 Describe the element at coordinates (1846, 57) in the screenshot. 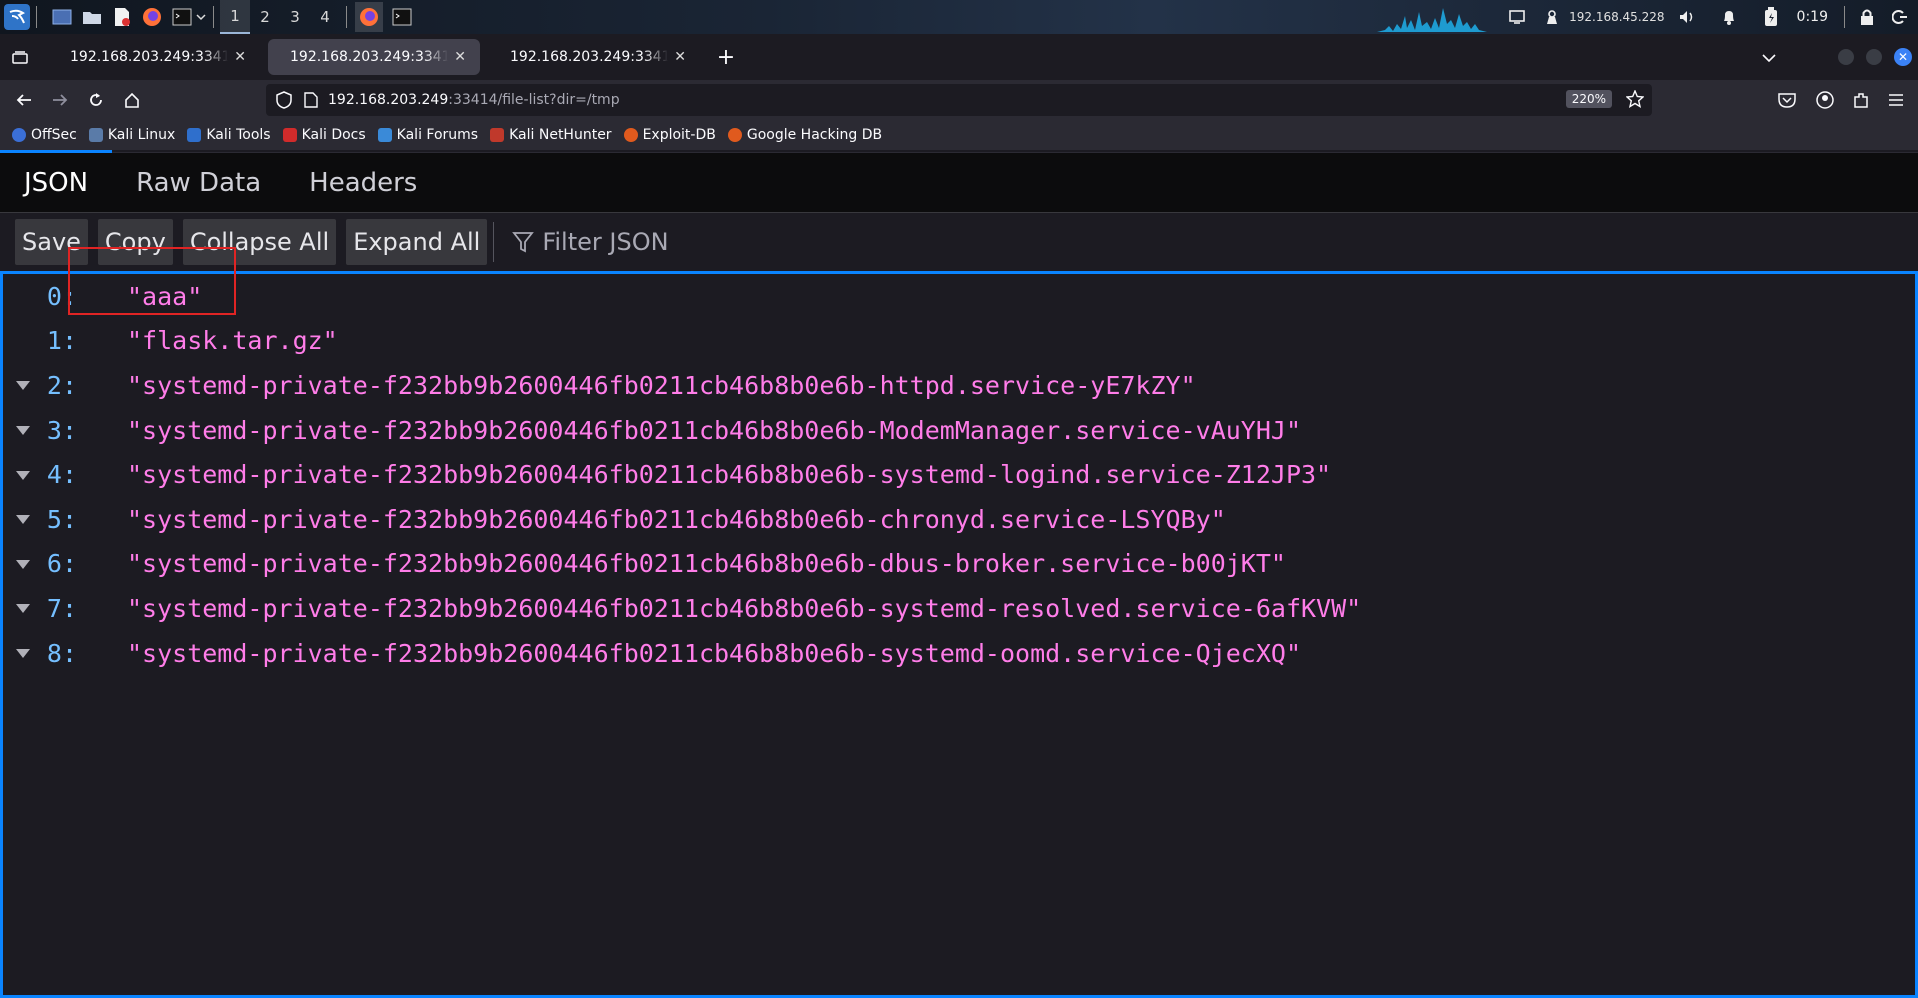

I see `minimize-button` at that location.